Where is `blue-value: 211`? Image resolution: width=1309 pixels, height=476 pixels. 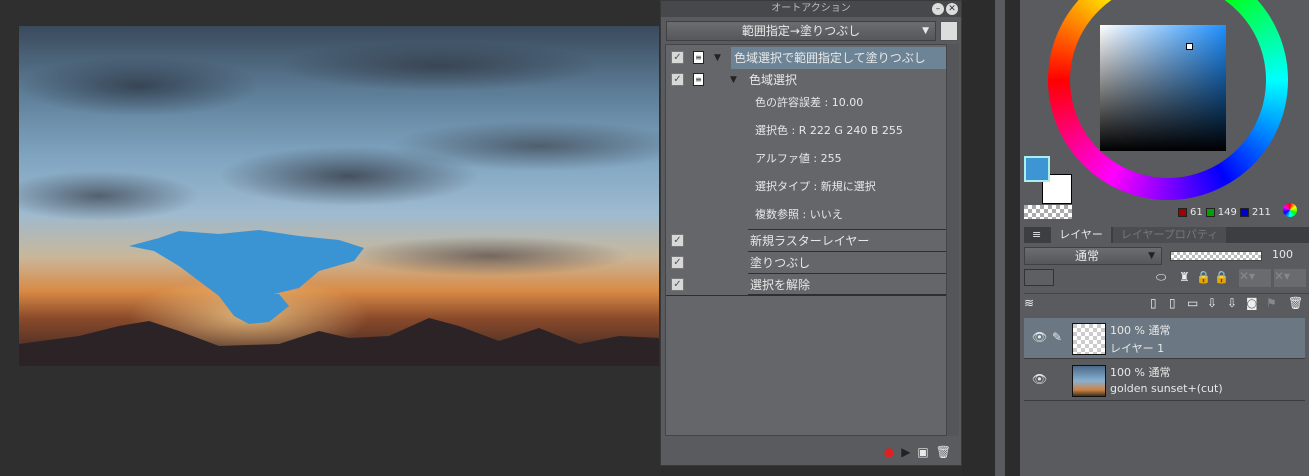 blue-value: 211 is located at coordinates (1261, 212).